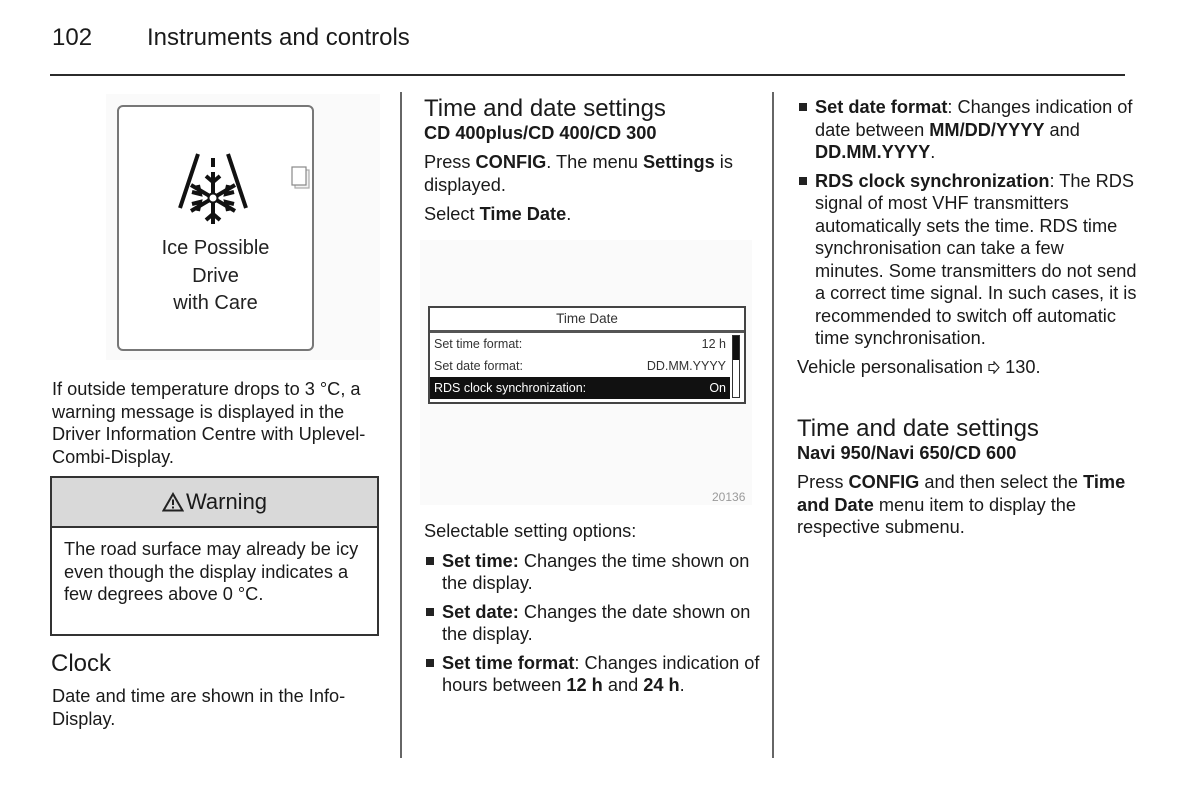 This screenshot has width=1200, height=802. Describe the element at coordinates (736, 348) in the screenshot. I see `scrollbar-thumb` at that location.